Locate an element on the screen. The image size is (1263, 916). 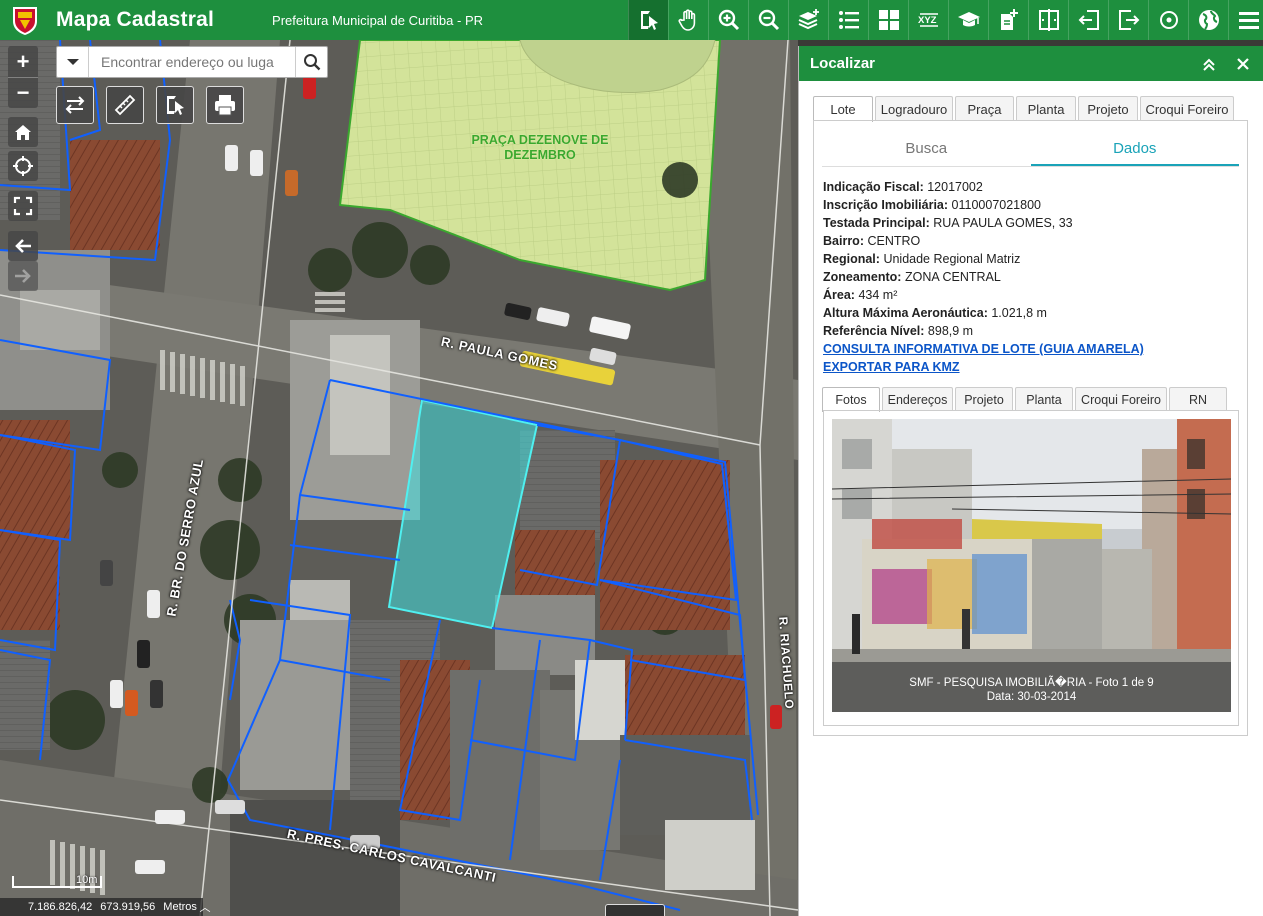
coordinate-unit: Metros is located at coordinates (180, 907).